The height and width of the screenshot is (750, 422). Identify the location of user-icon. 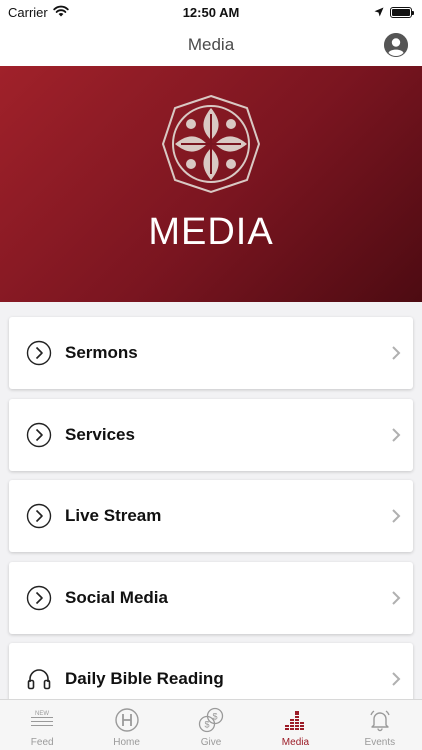
(396, 45).